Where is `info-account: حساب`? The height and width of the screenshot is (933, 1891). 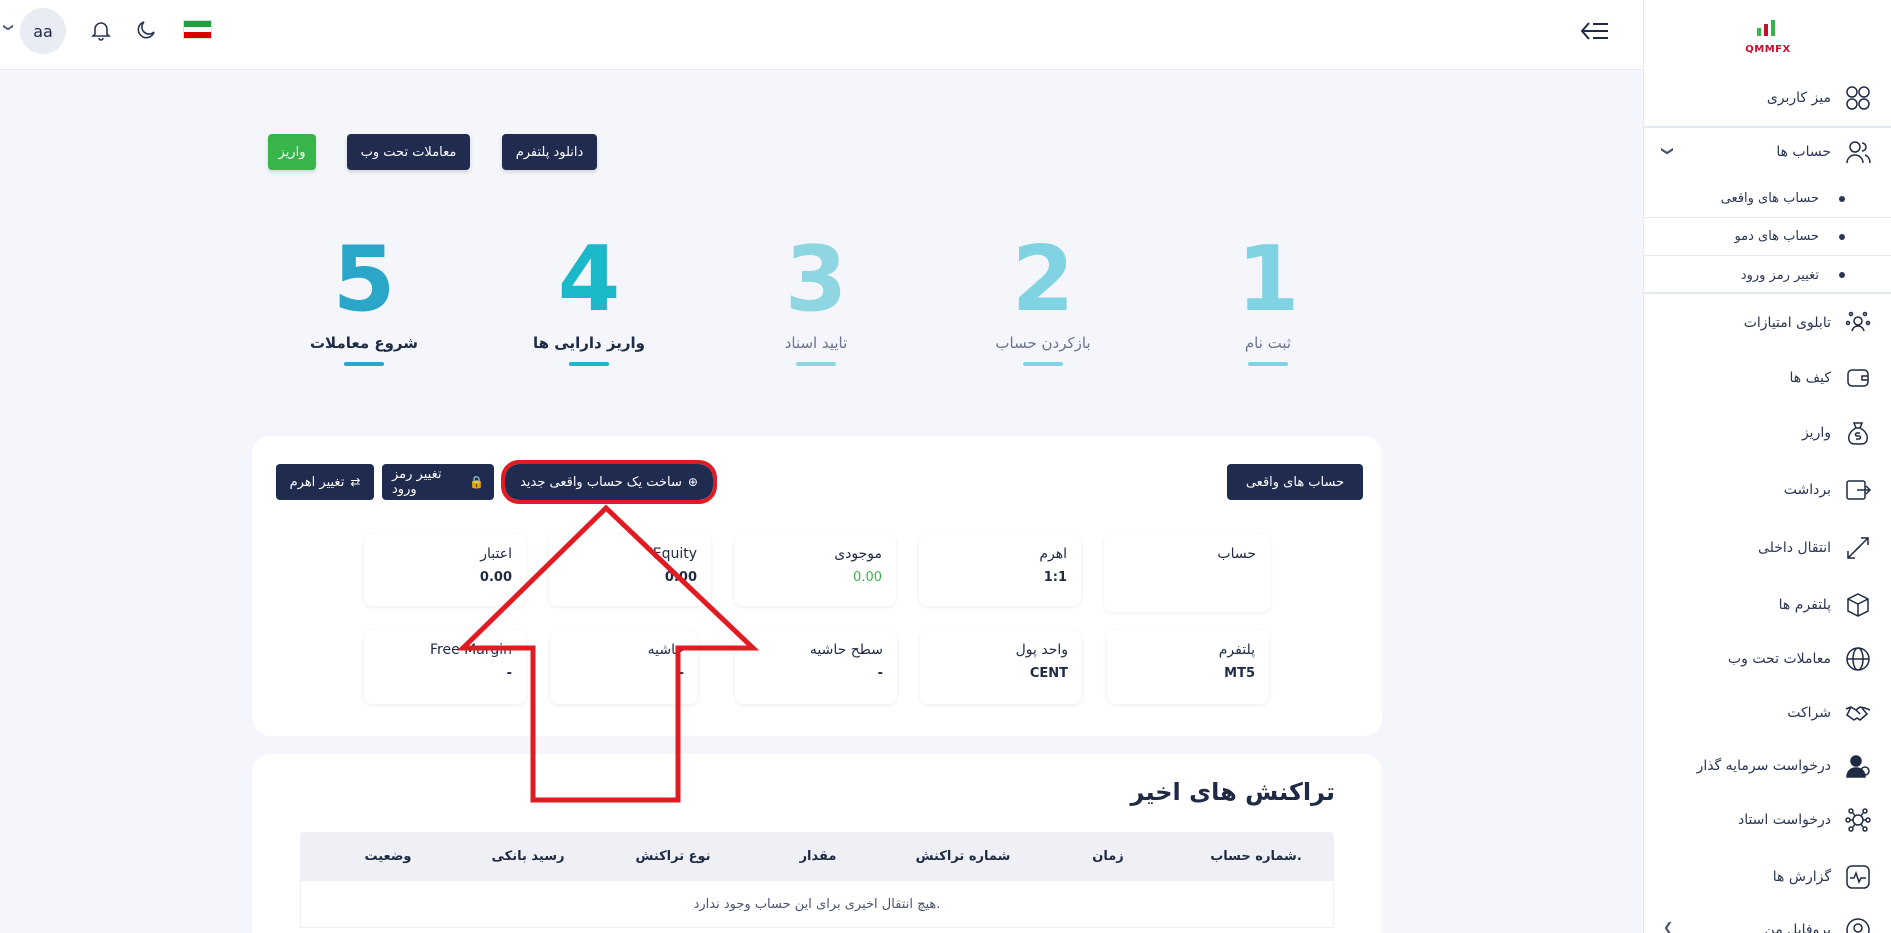 info-account: حساب is located at coordinates (1187, 573).